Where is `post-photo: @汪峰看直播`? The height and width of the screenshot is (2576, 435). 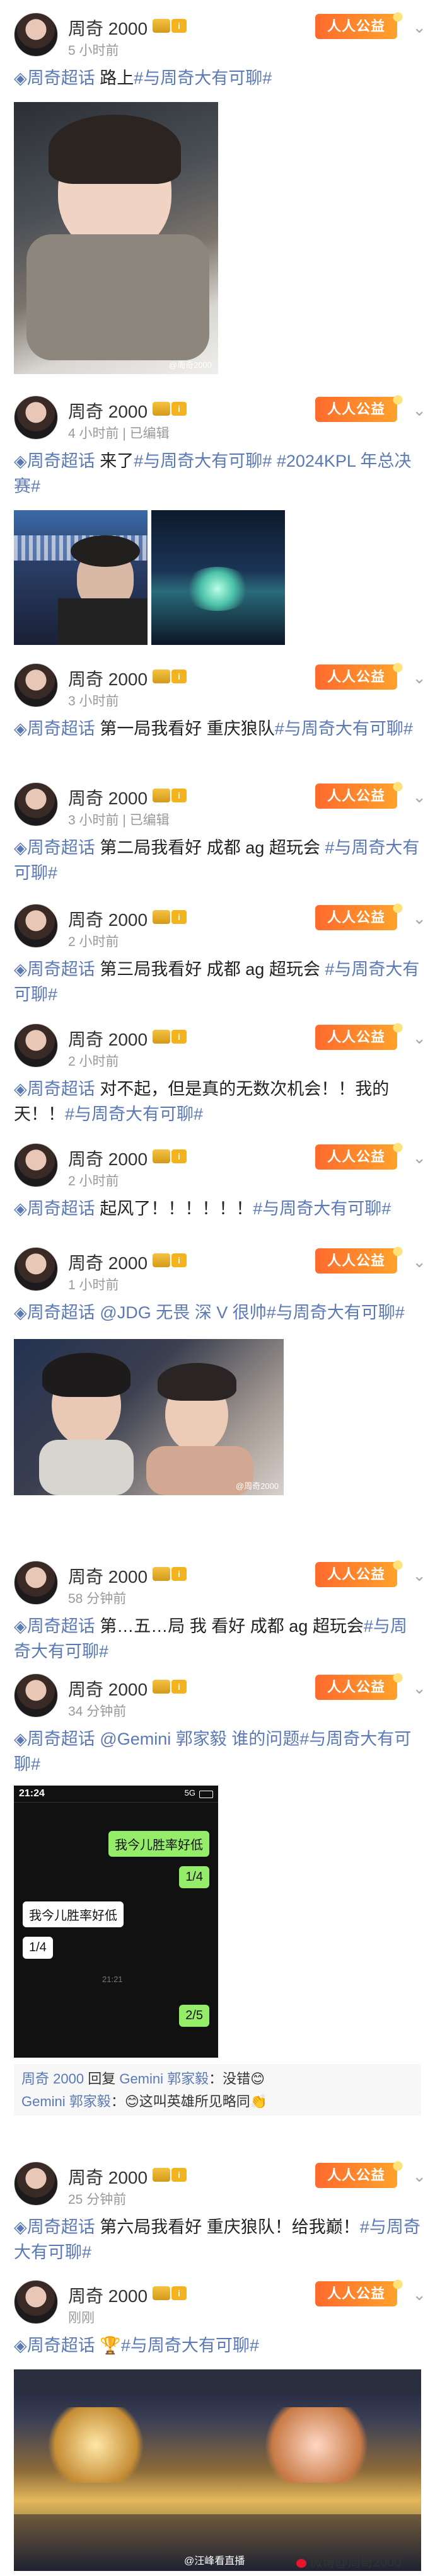
post-photo: @汪峰看直播 is located at coordinates (217, 2470).